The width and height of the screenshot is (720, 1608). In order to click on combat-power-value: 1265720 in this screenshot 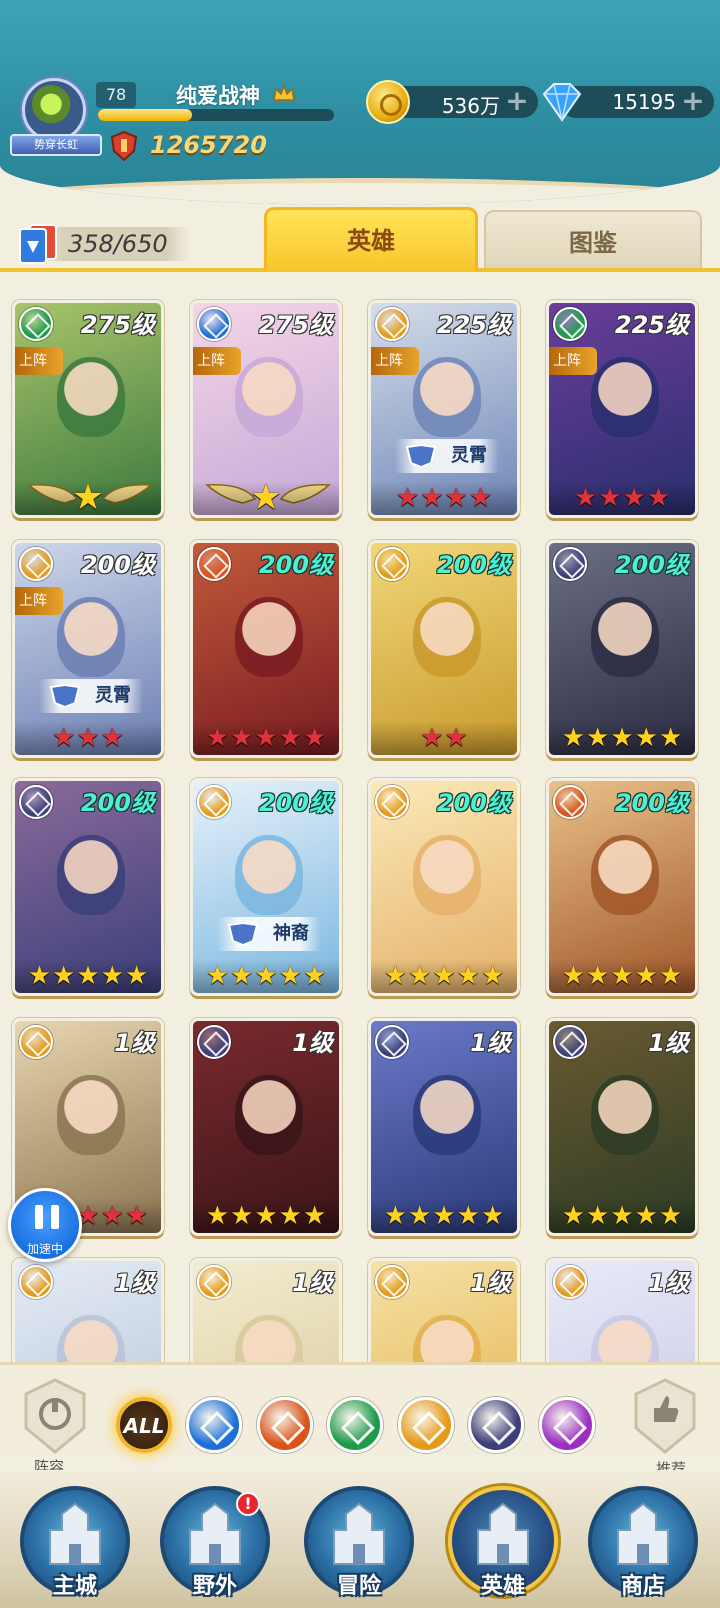, I will do `click(208, 145)`.